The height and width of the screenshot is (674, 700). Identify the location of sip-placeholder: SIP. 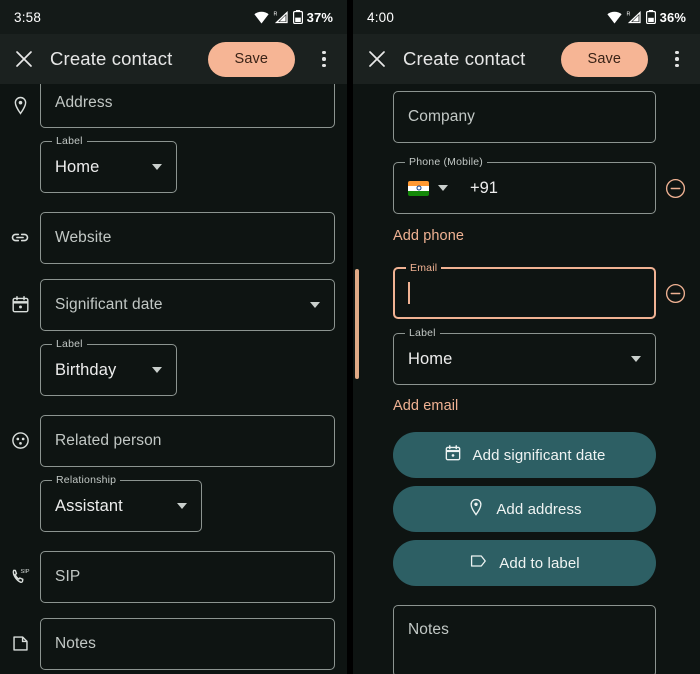
(68, 576).